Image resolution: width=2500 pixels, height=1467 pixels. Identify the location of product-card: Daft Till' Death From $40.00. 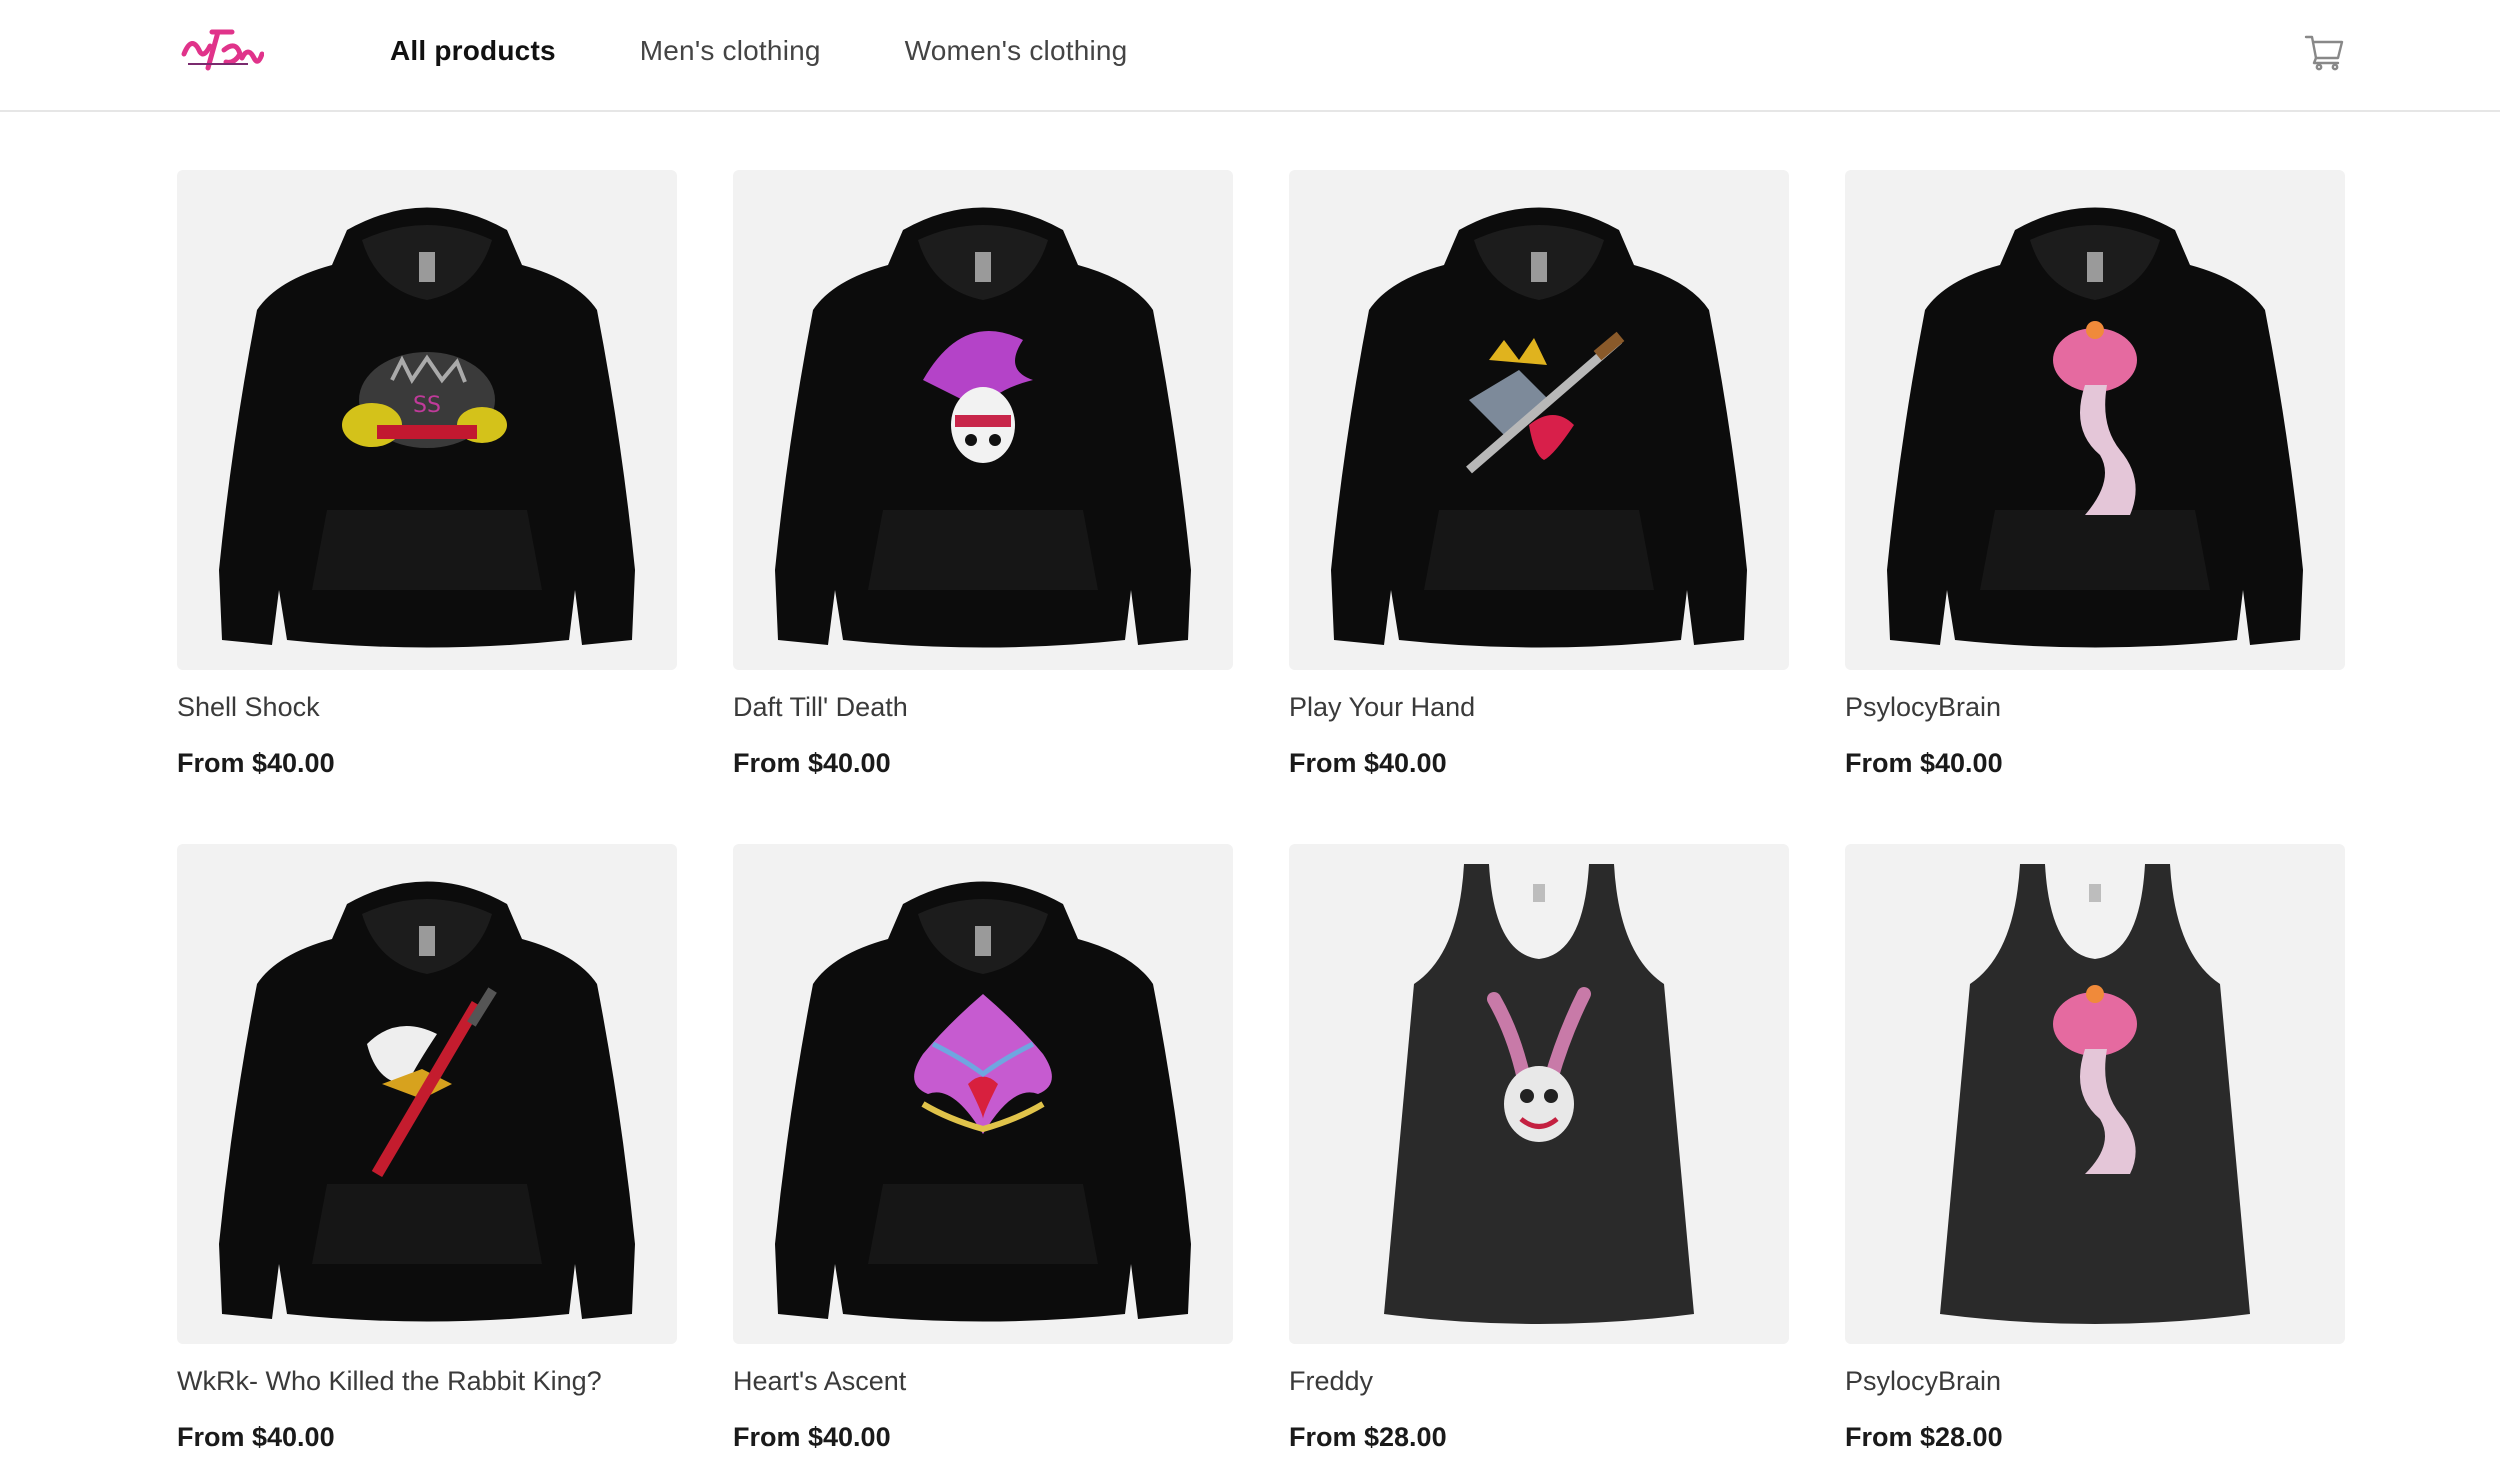
(983, 475).